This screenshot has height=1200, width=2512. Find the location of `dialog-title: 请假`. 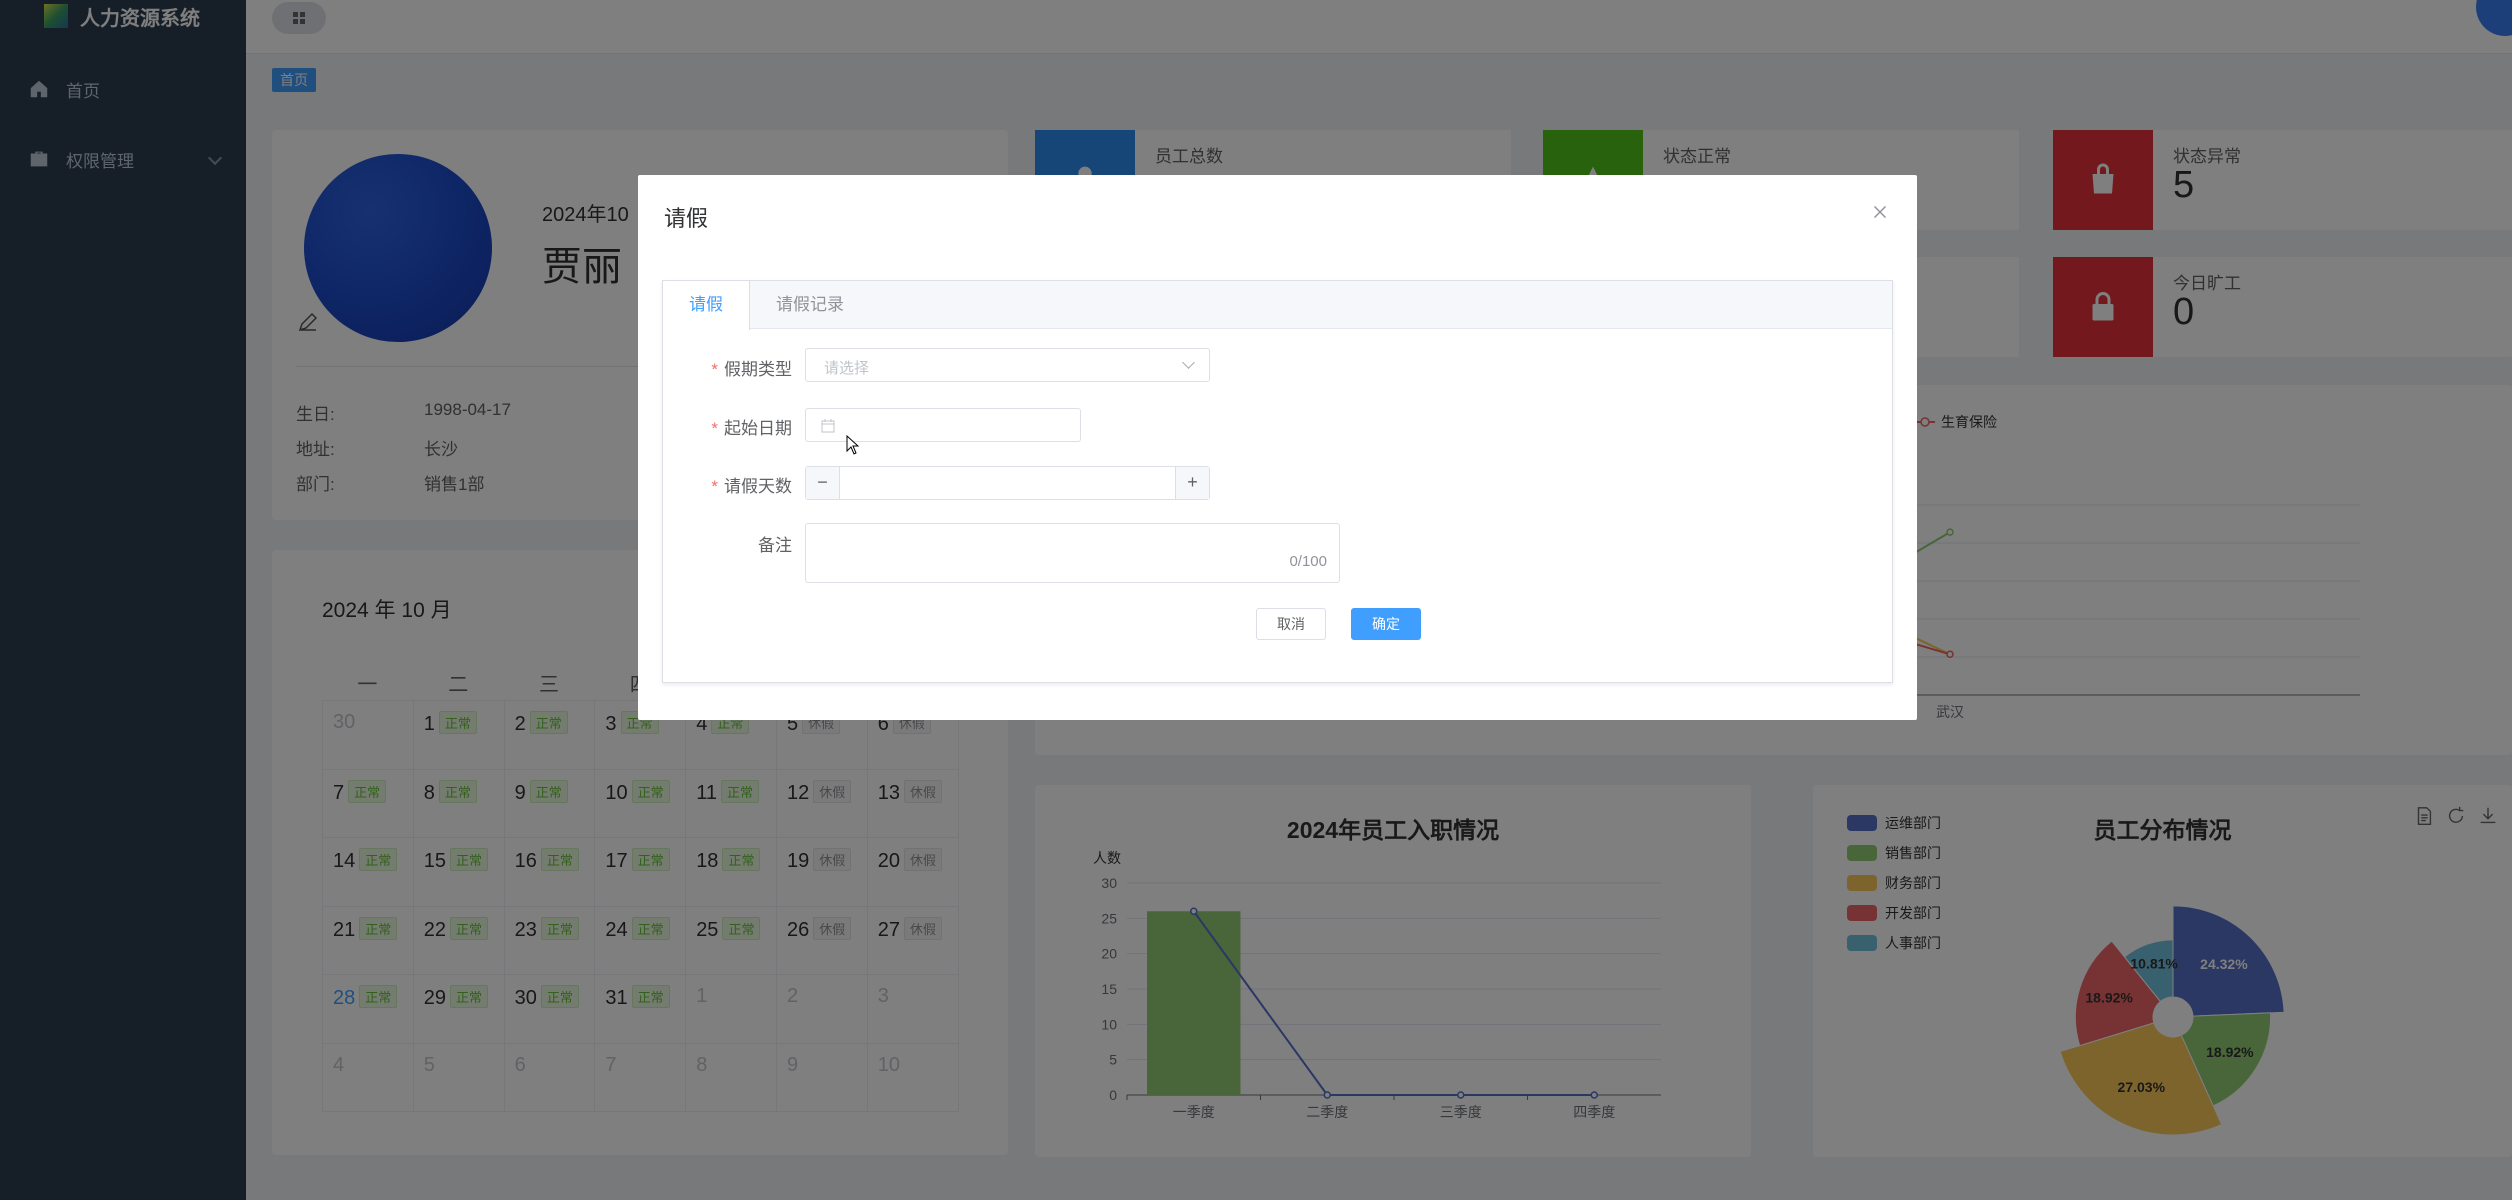

dialog-title: 请假 is located at coordinates (686, 218).